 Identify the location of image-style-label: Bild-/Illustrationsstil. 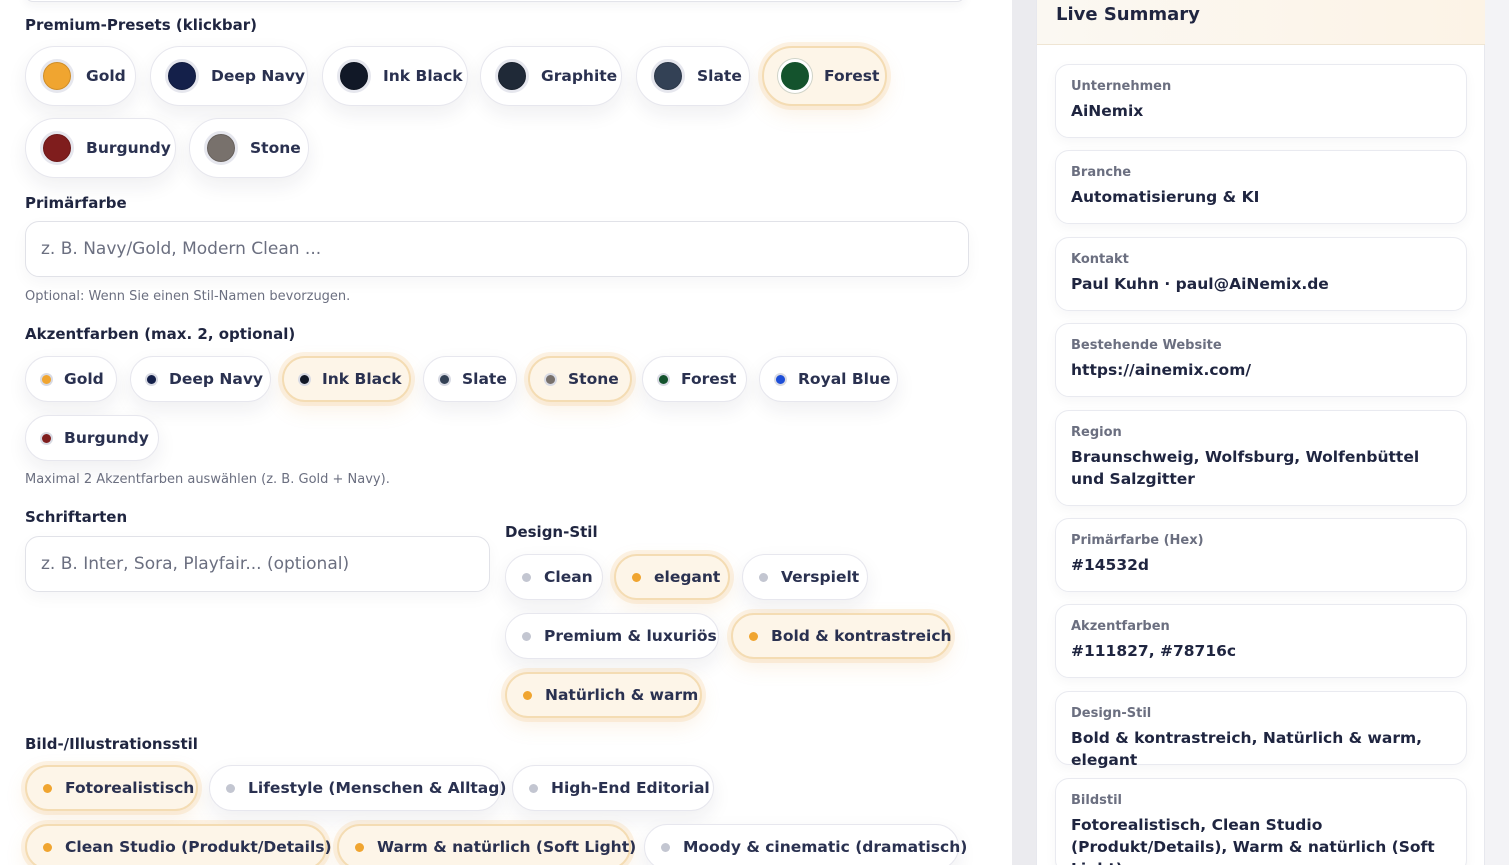
(111, 744).